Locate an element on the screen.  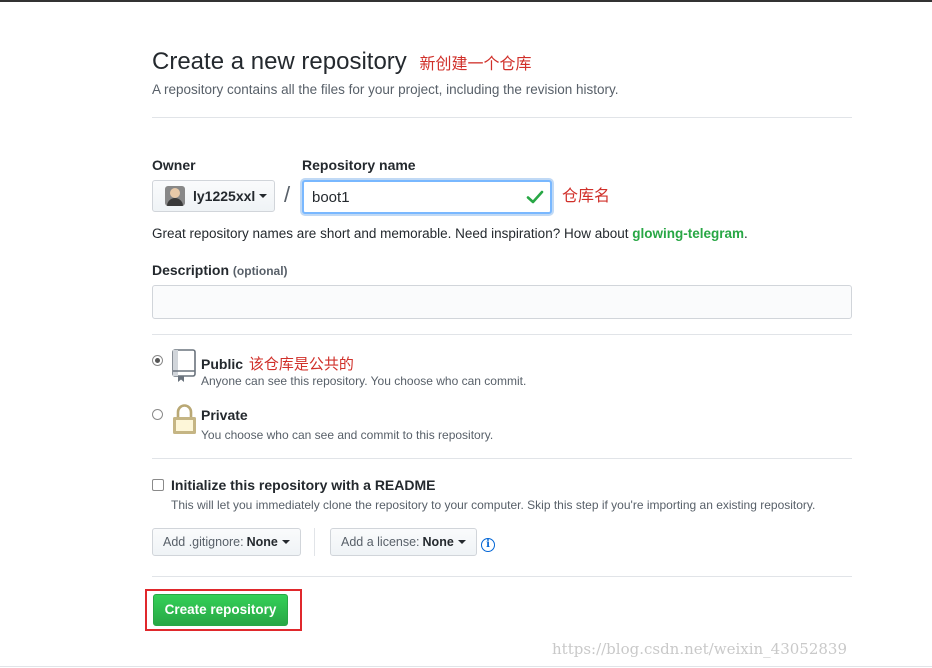
bottom-divider is located at coordinates (466, 666).